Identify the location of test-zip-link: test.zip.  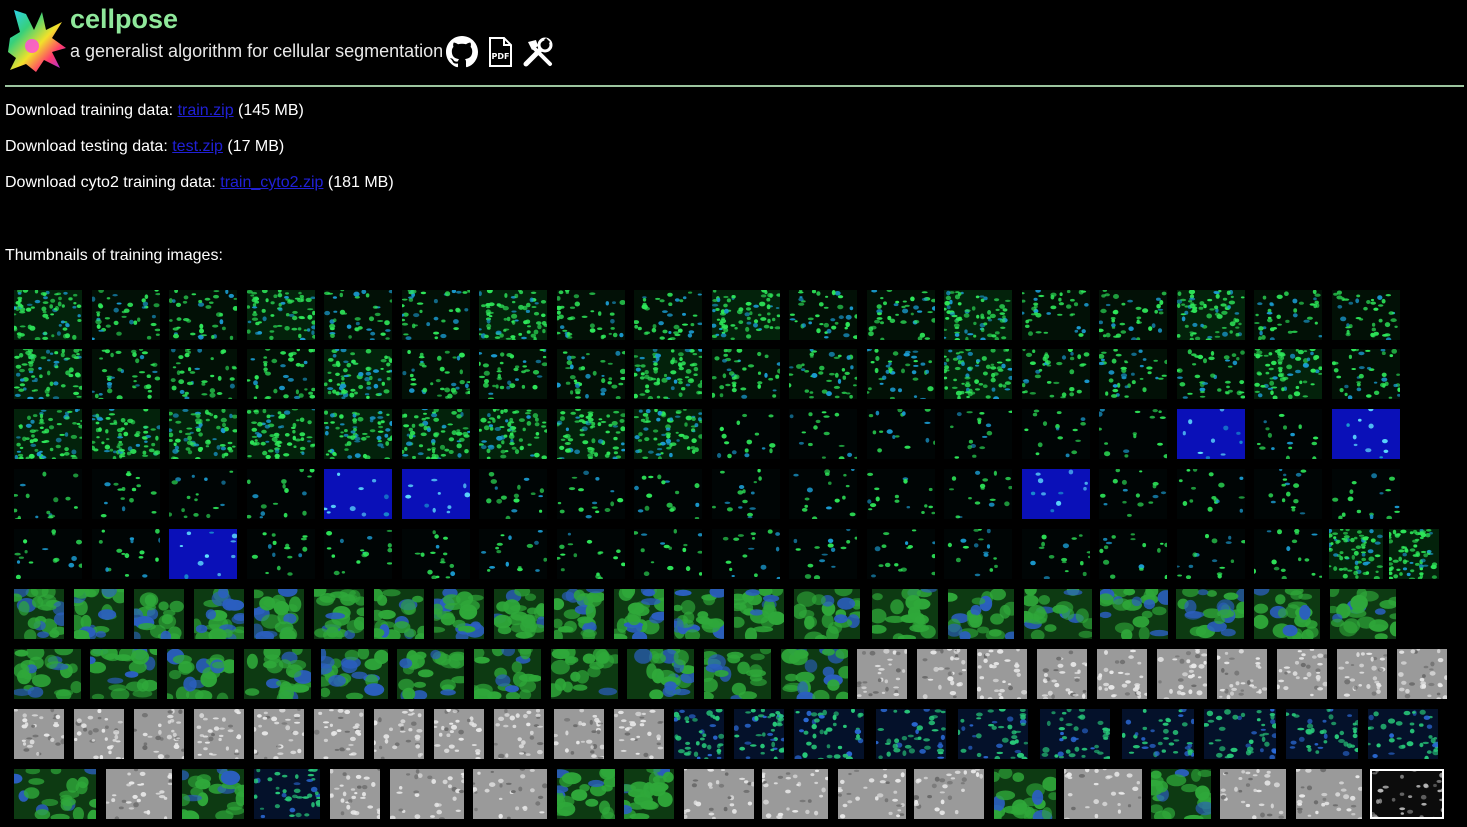
(197, 146).